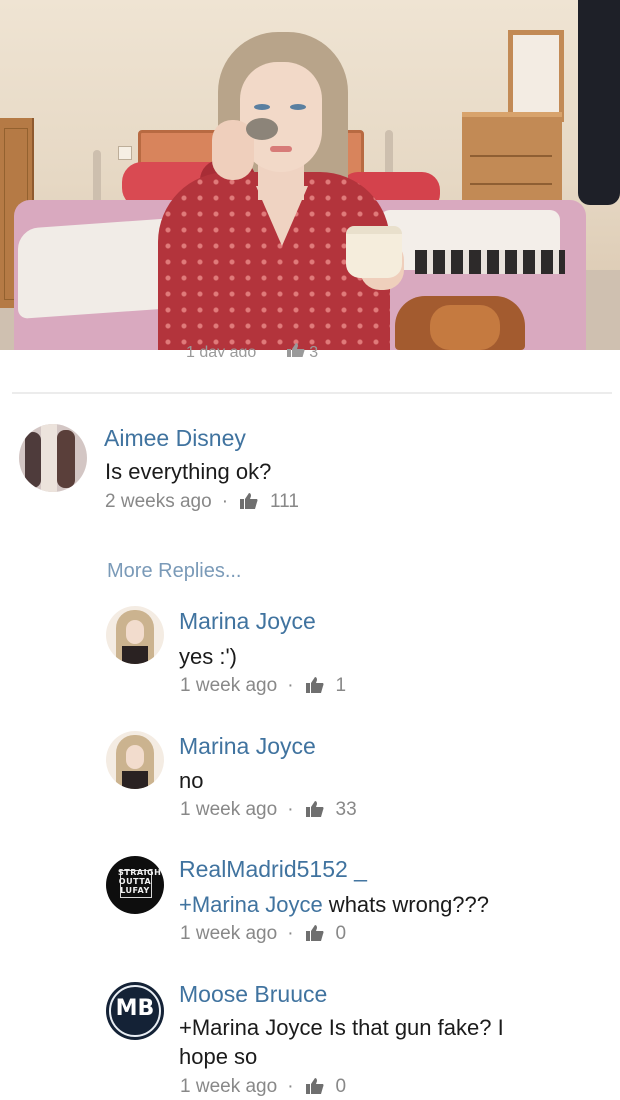  Describe the element at coordinates (284, 501) in the screenshot. I see `like-count: 111` at that location.